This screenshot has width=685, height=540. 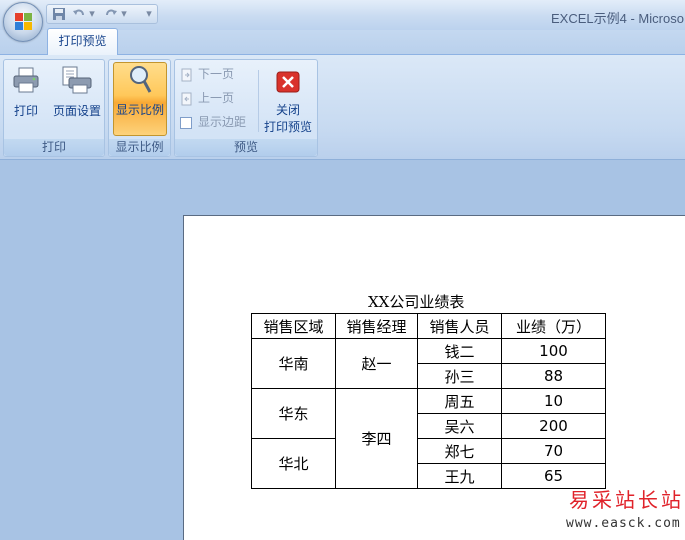 What do you see at coordinates (293, 363) in the screenshot?
I see `region-cell: 华南` at bounding box center [293, 363].